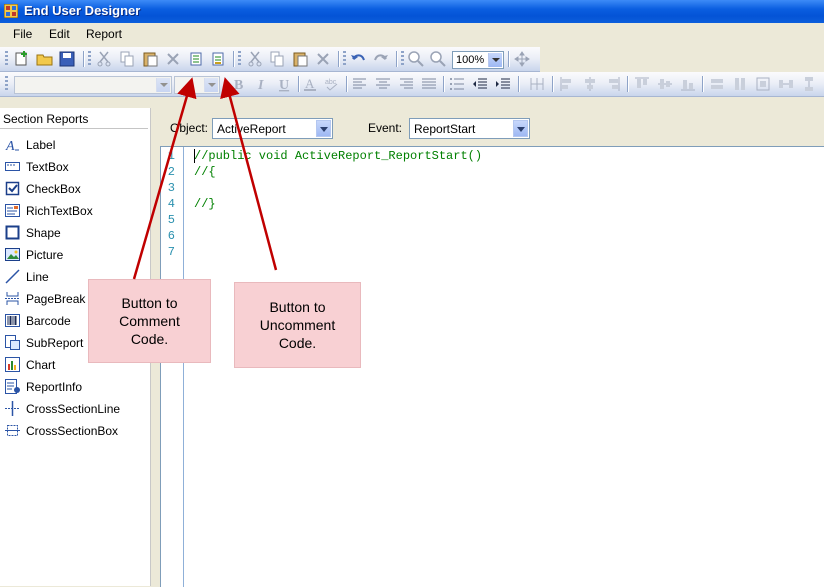 This screenshot has width=824, height=587. Describe the element at coordinates (383, 84) in the screenshot. I see `align-center-icon` at that location.